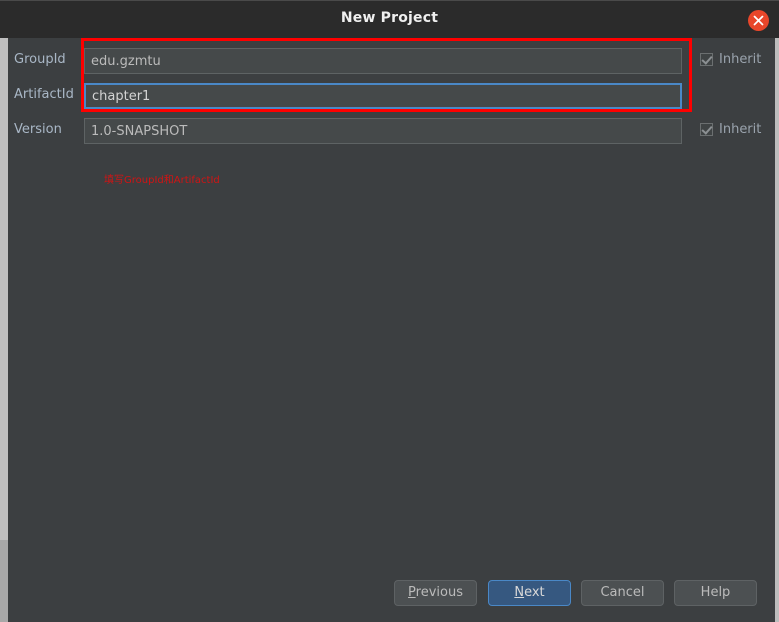 The width and height of the screenshot is (779, 622). Describe the element at coordinates (383, 131) in the screenshot. I see `version-input` at that location.